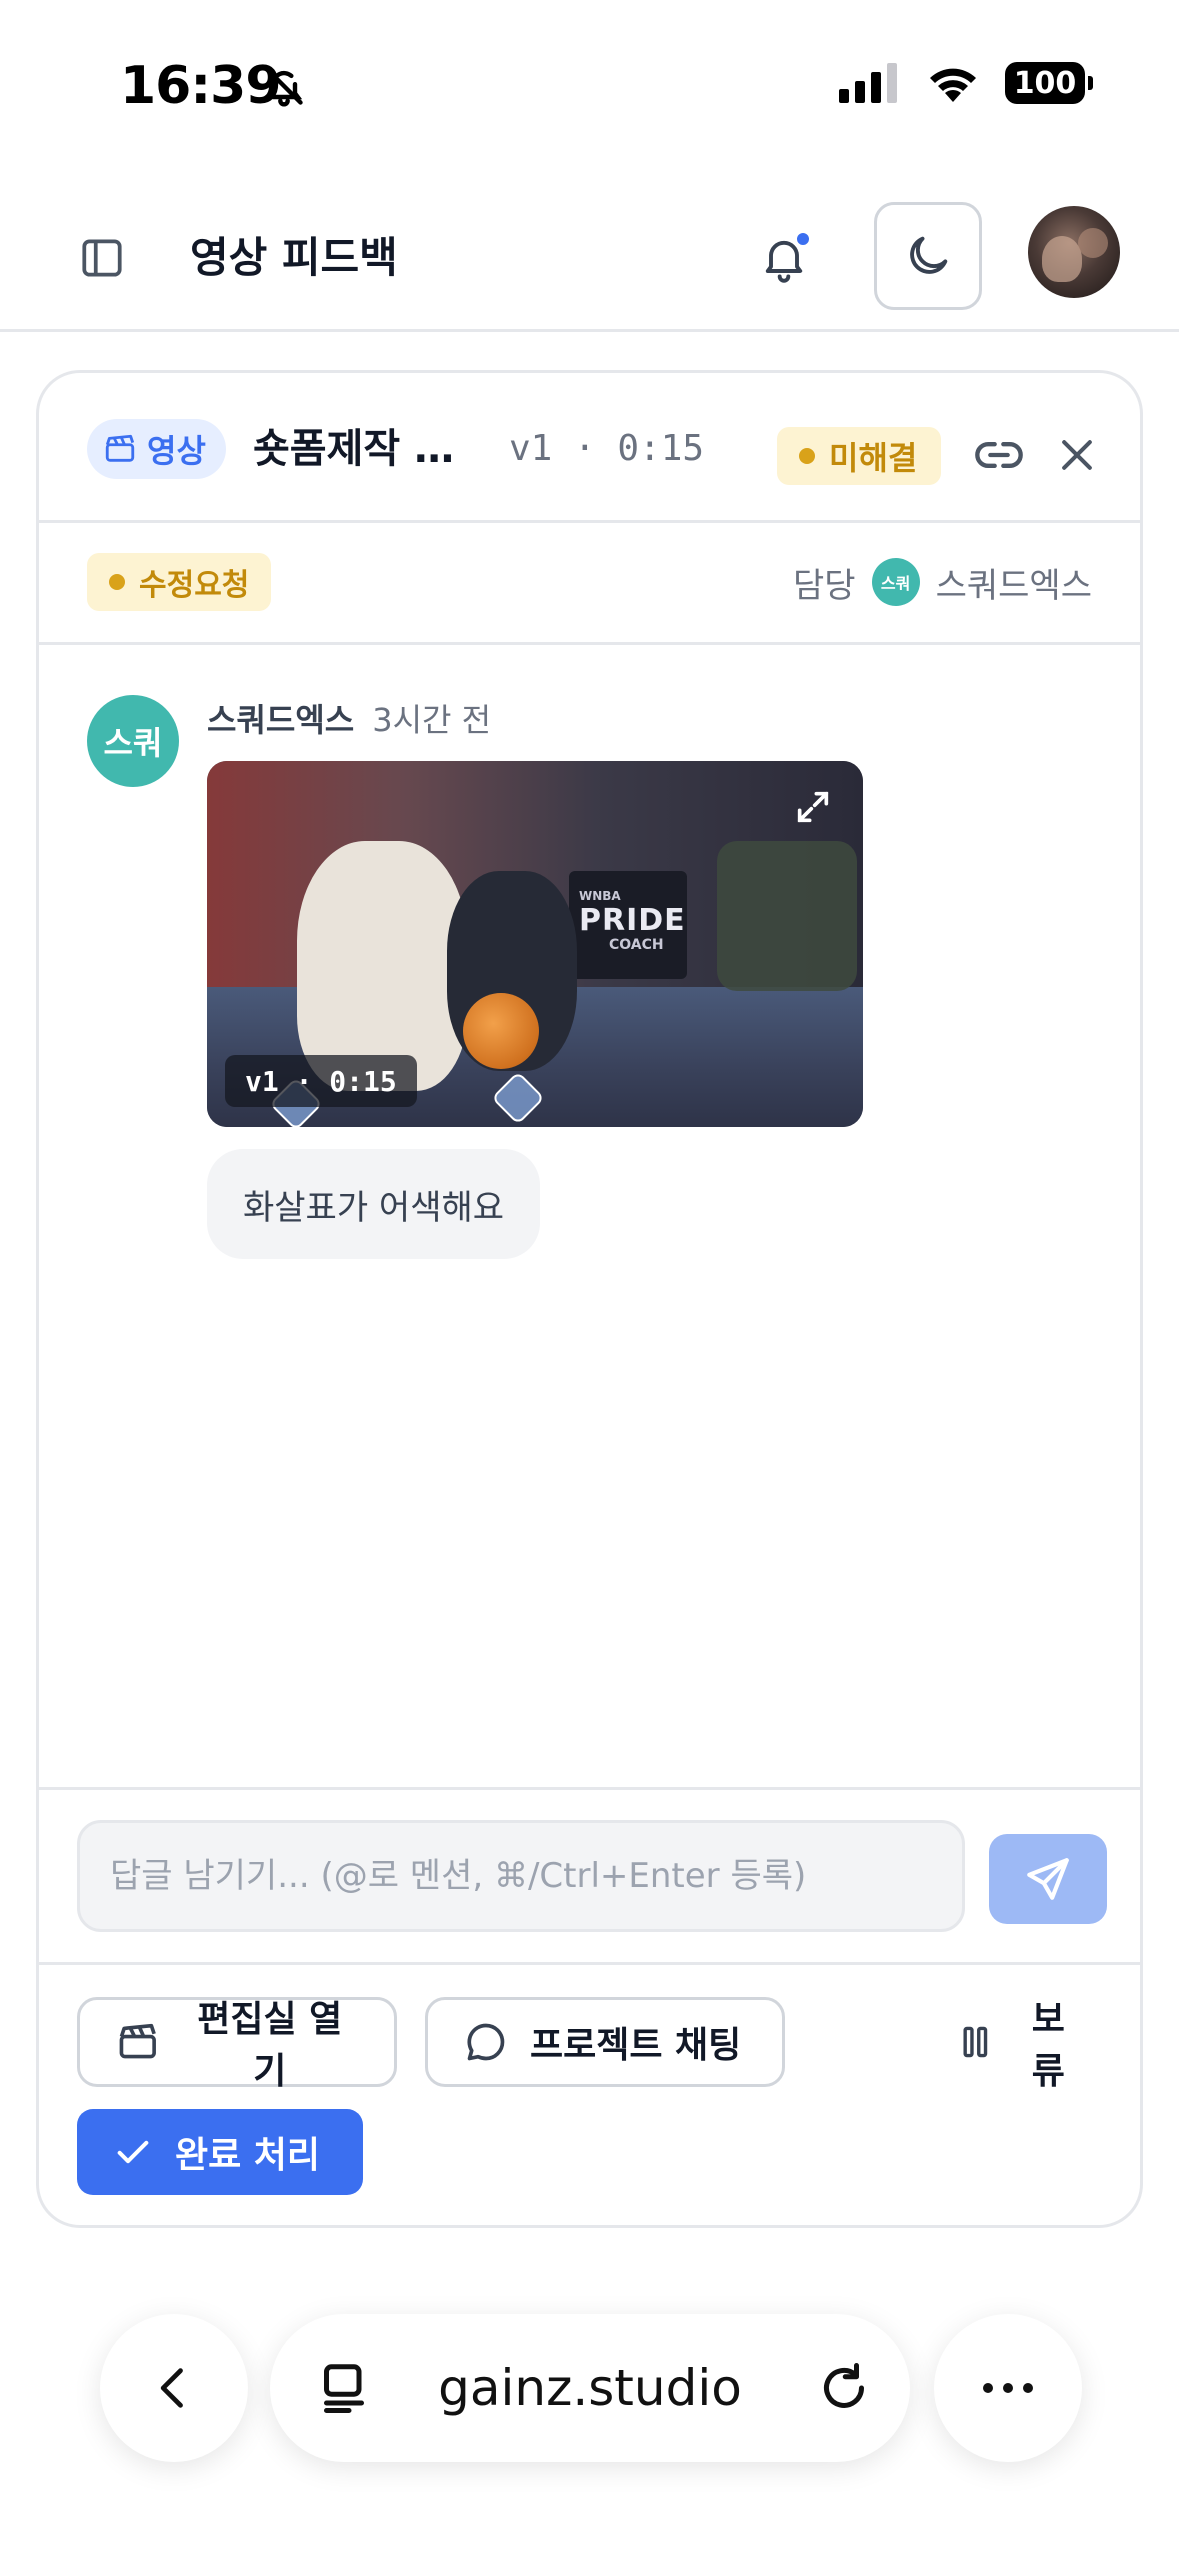 This screenshot has width=1179, height=2556. What do you see at coordinates (953, 85) in the screenshot?
I see `wifi-icon` at bounding box center [953, 85].